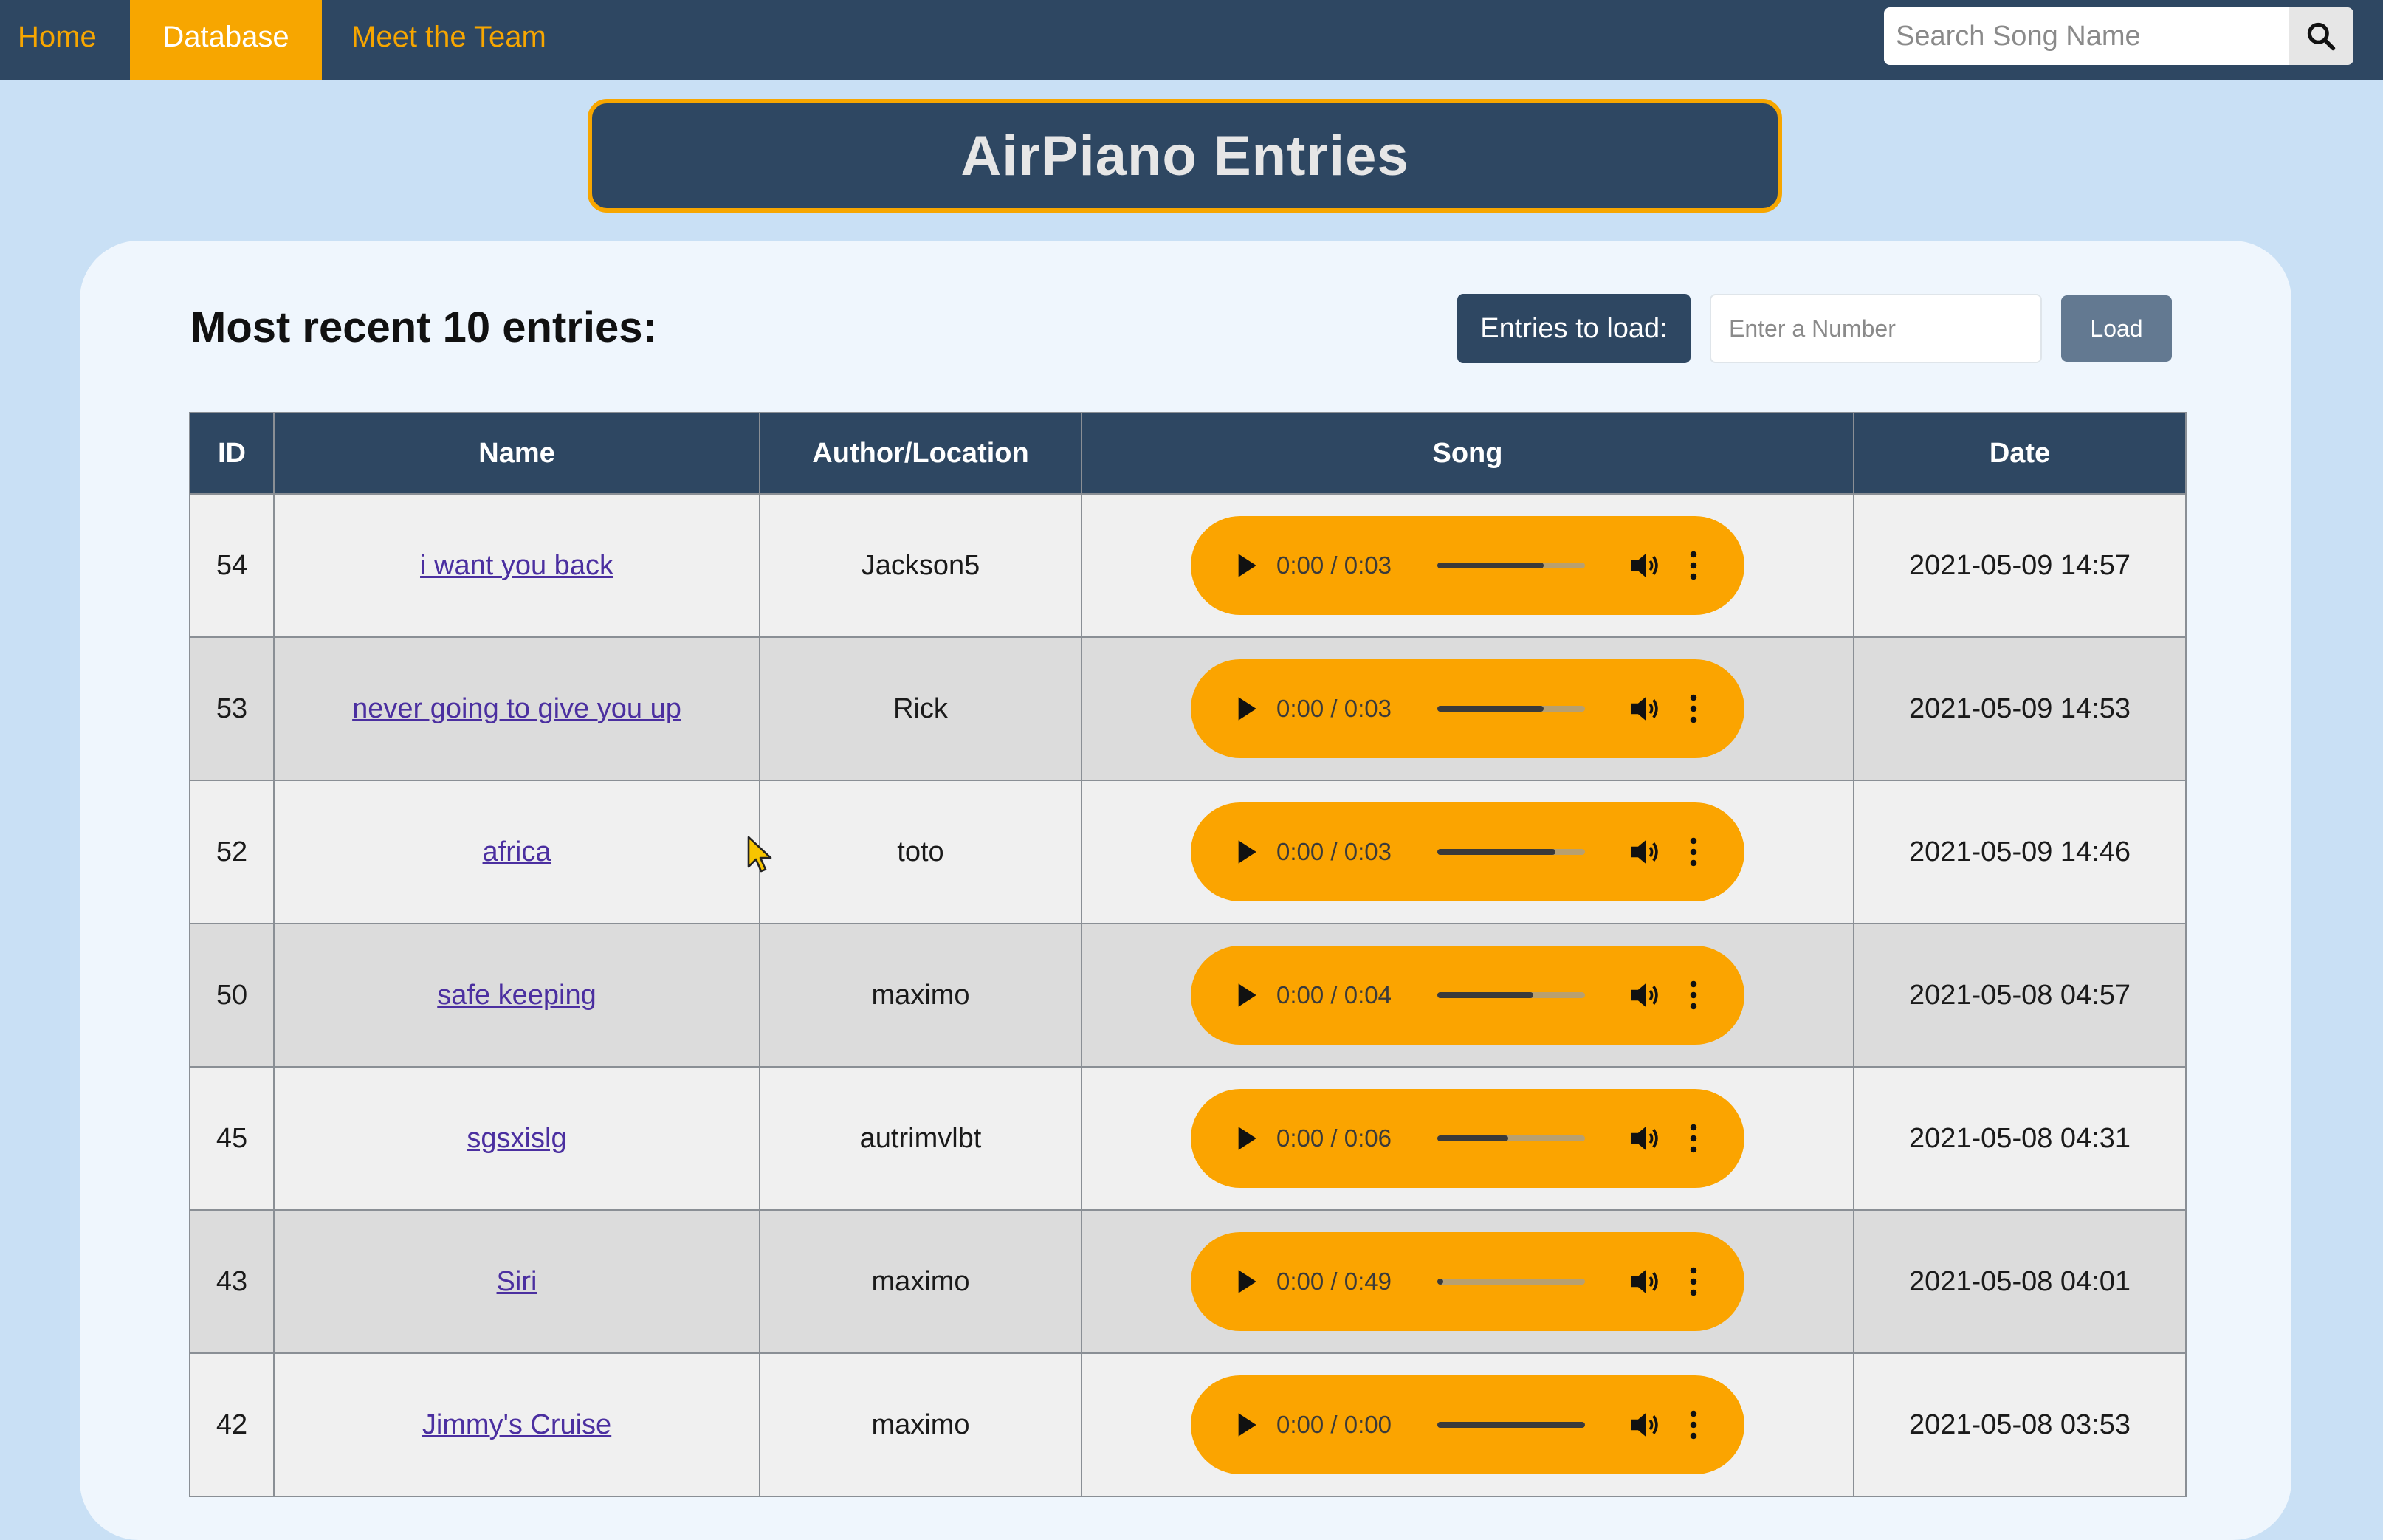  Describe the element at coordinates (516, 708) in the screenshot. I see `song-name-link: never going to give you up` at that location.